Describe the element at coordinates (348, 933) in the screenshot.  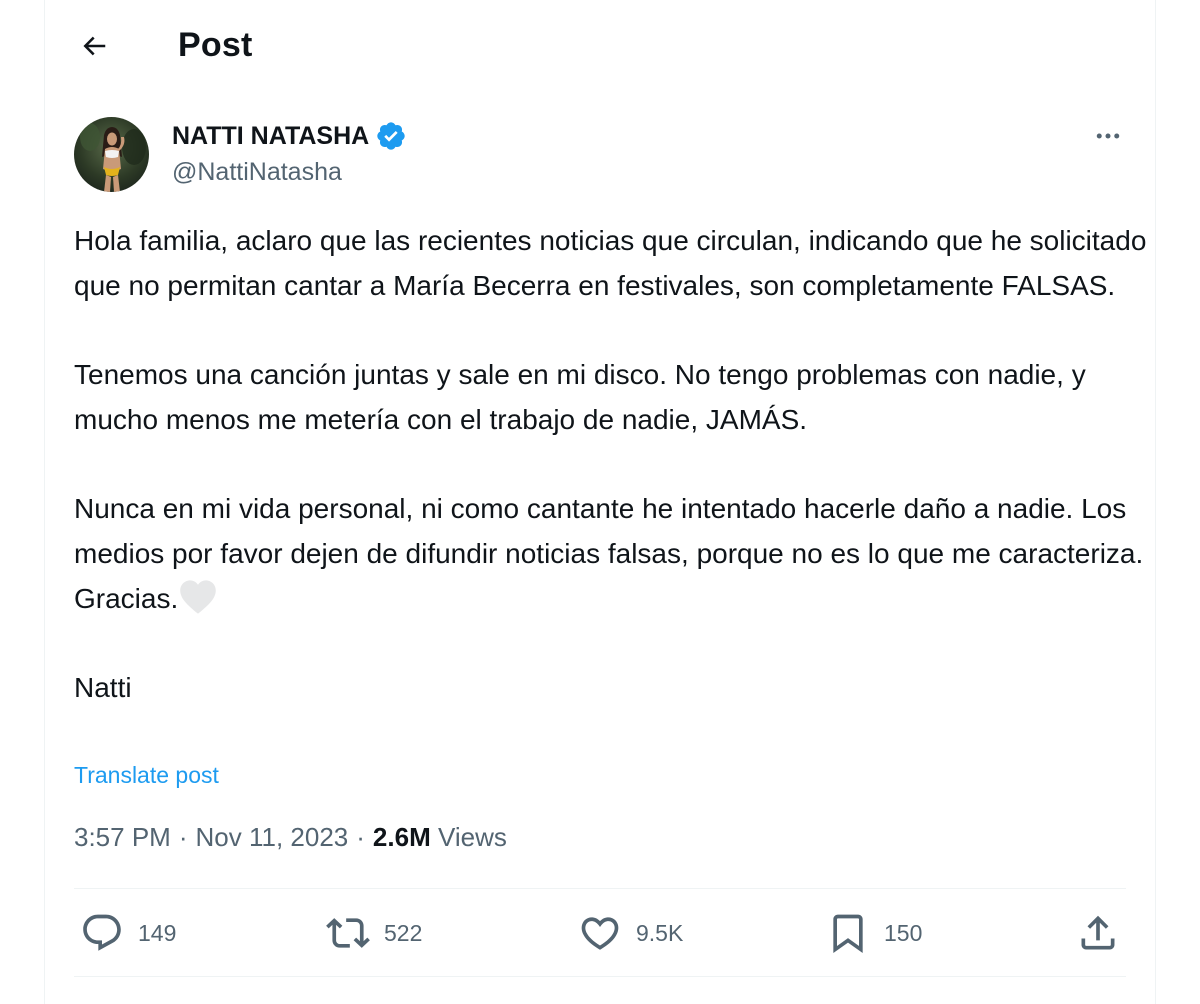
I see `repost-icon` at that location.